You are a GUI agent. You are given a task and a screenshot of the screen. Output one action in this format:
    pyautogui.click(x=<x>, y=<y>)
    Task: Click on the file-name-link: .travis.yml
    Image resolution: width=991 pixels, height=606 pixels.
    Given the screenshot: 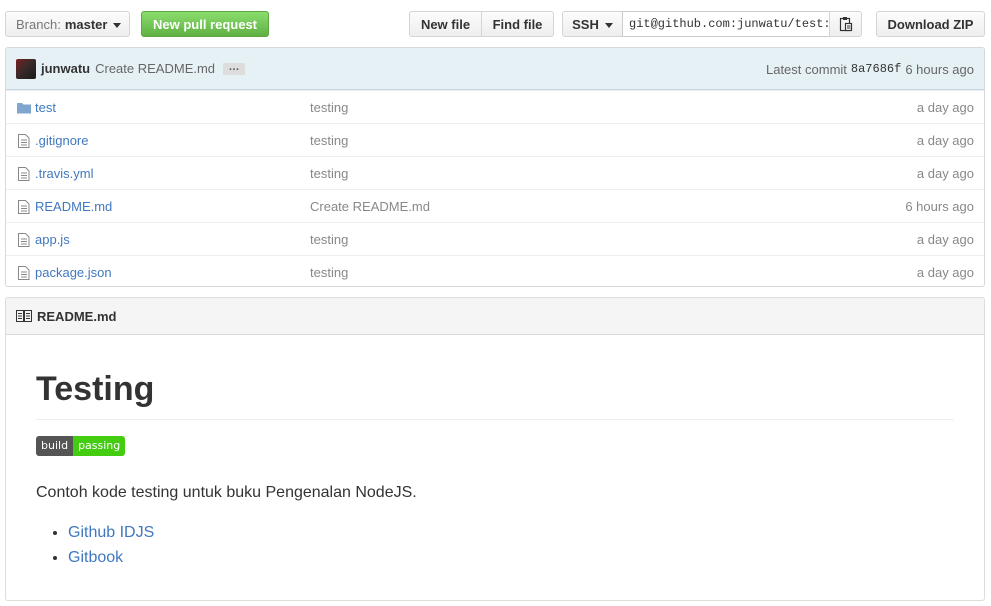 What is the action you would take?
    pyautogui.click(x=64, y=173)
    